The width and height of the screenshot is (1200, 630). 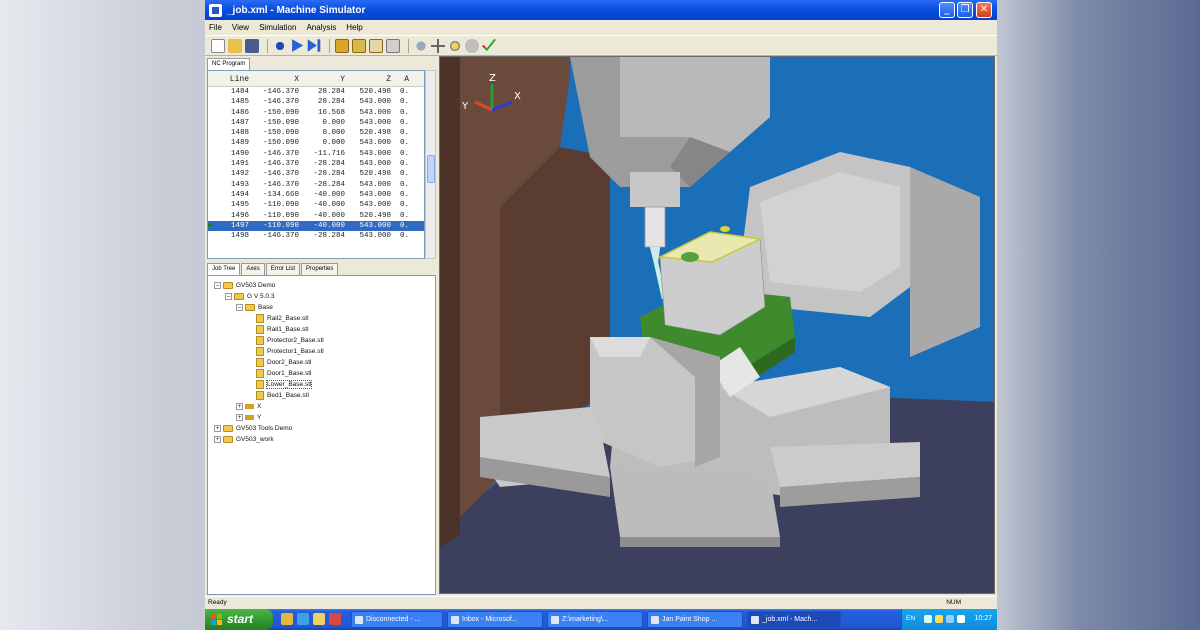 I want to click on open-folder-icon, so click(x=235, y=45).